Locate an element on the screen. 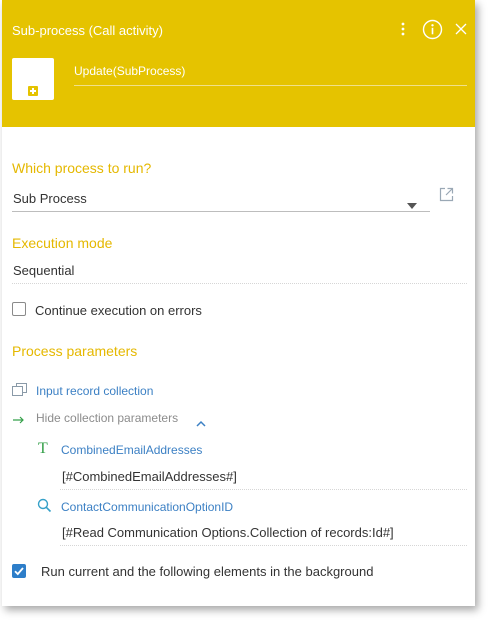 This screenshot has height=622, width=490. chevron-up-icon is located at coordinates (201, 423).